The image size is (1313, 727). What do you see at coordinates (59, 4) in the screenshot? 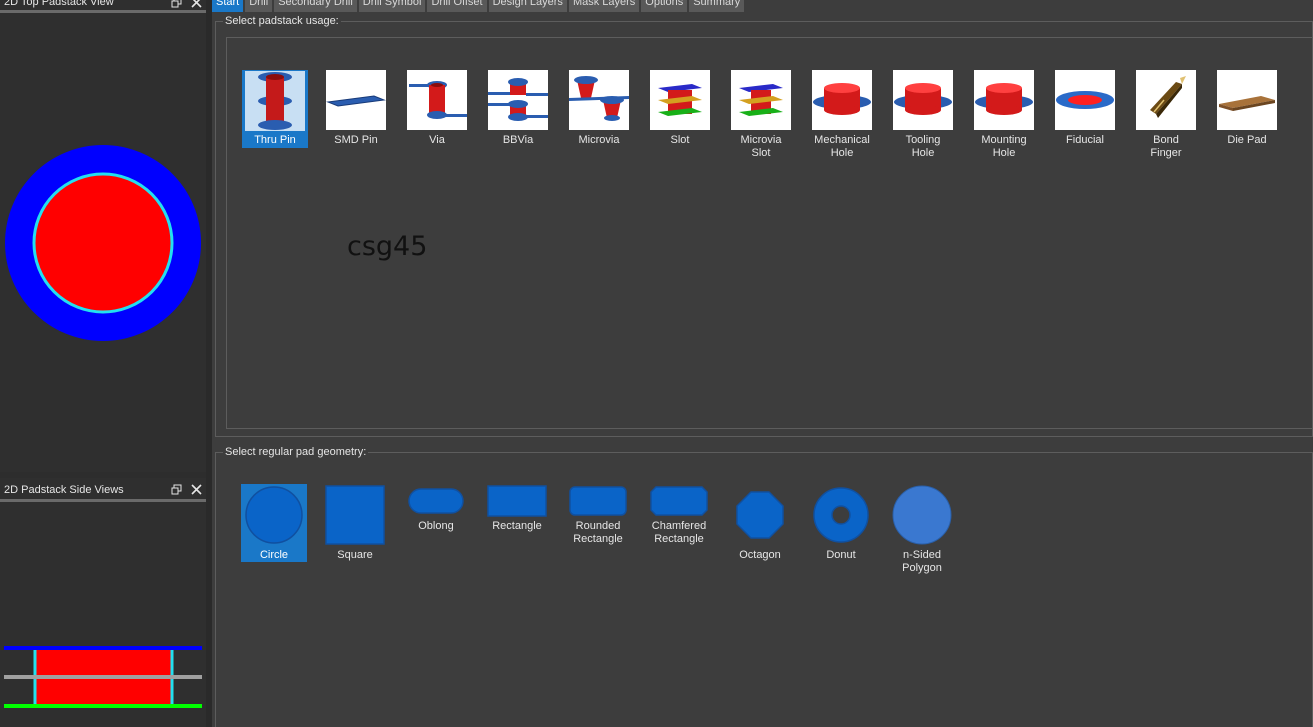
I see `top-view-title: 2D Top Padstack View` at bounding box center [59, 4].